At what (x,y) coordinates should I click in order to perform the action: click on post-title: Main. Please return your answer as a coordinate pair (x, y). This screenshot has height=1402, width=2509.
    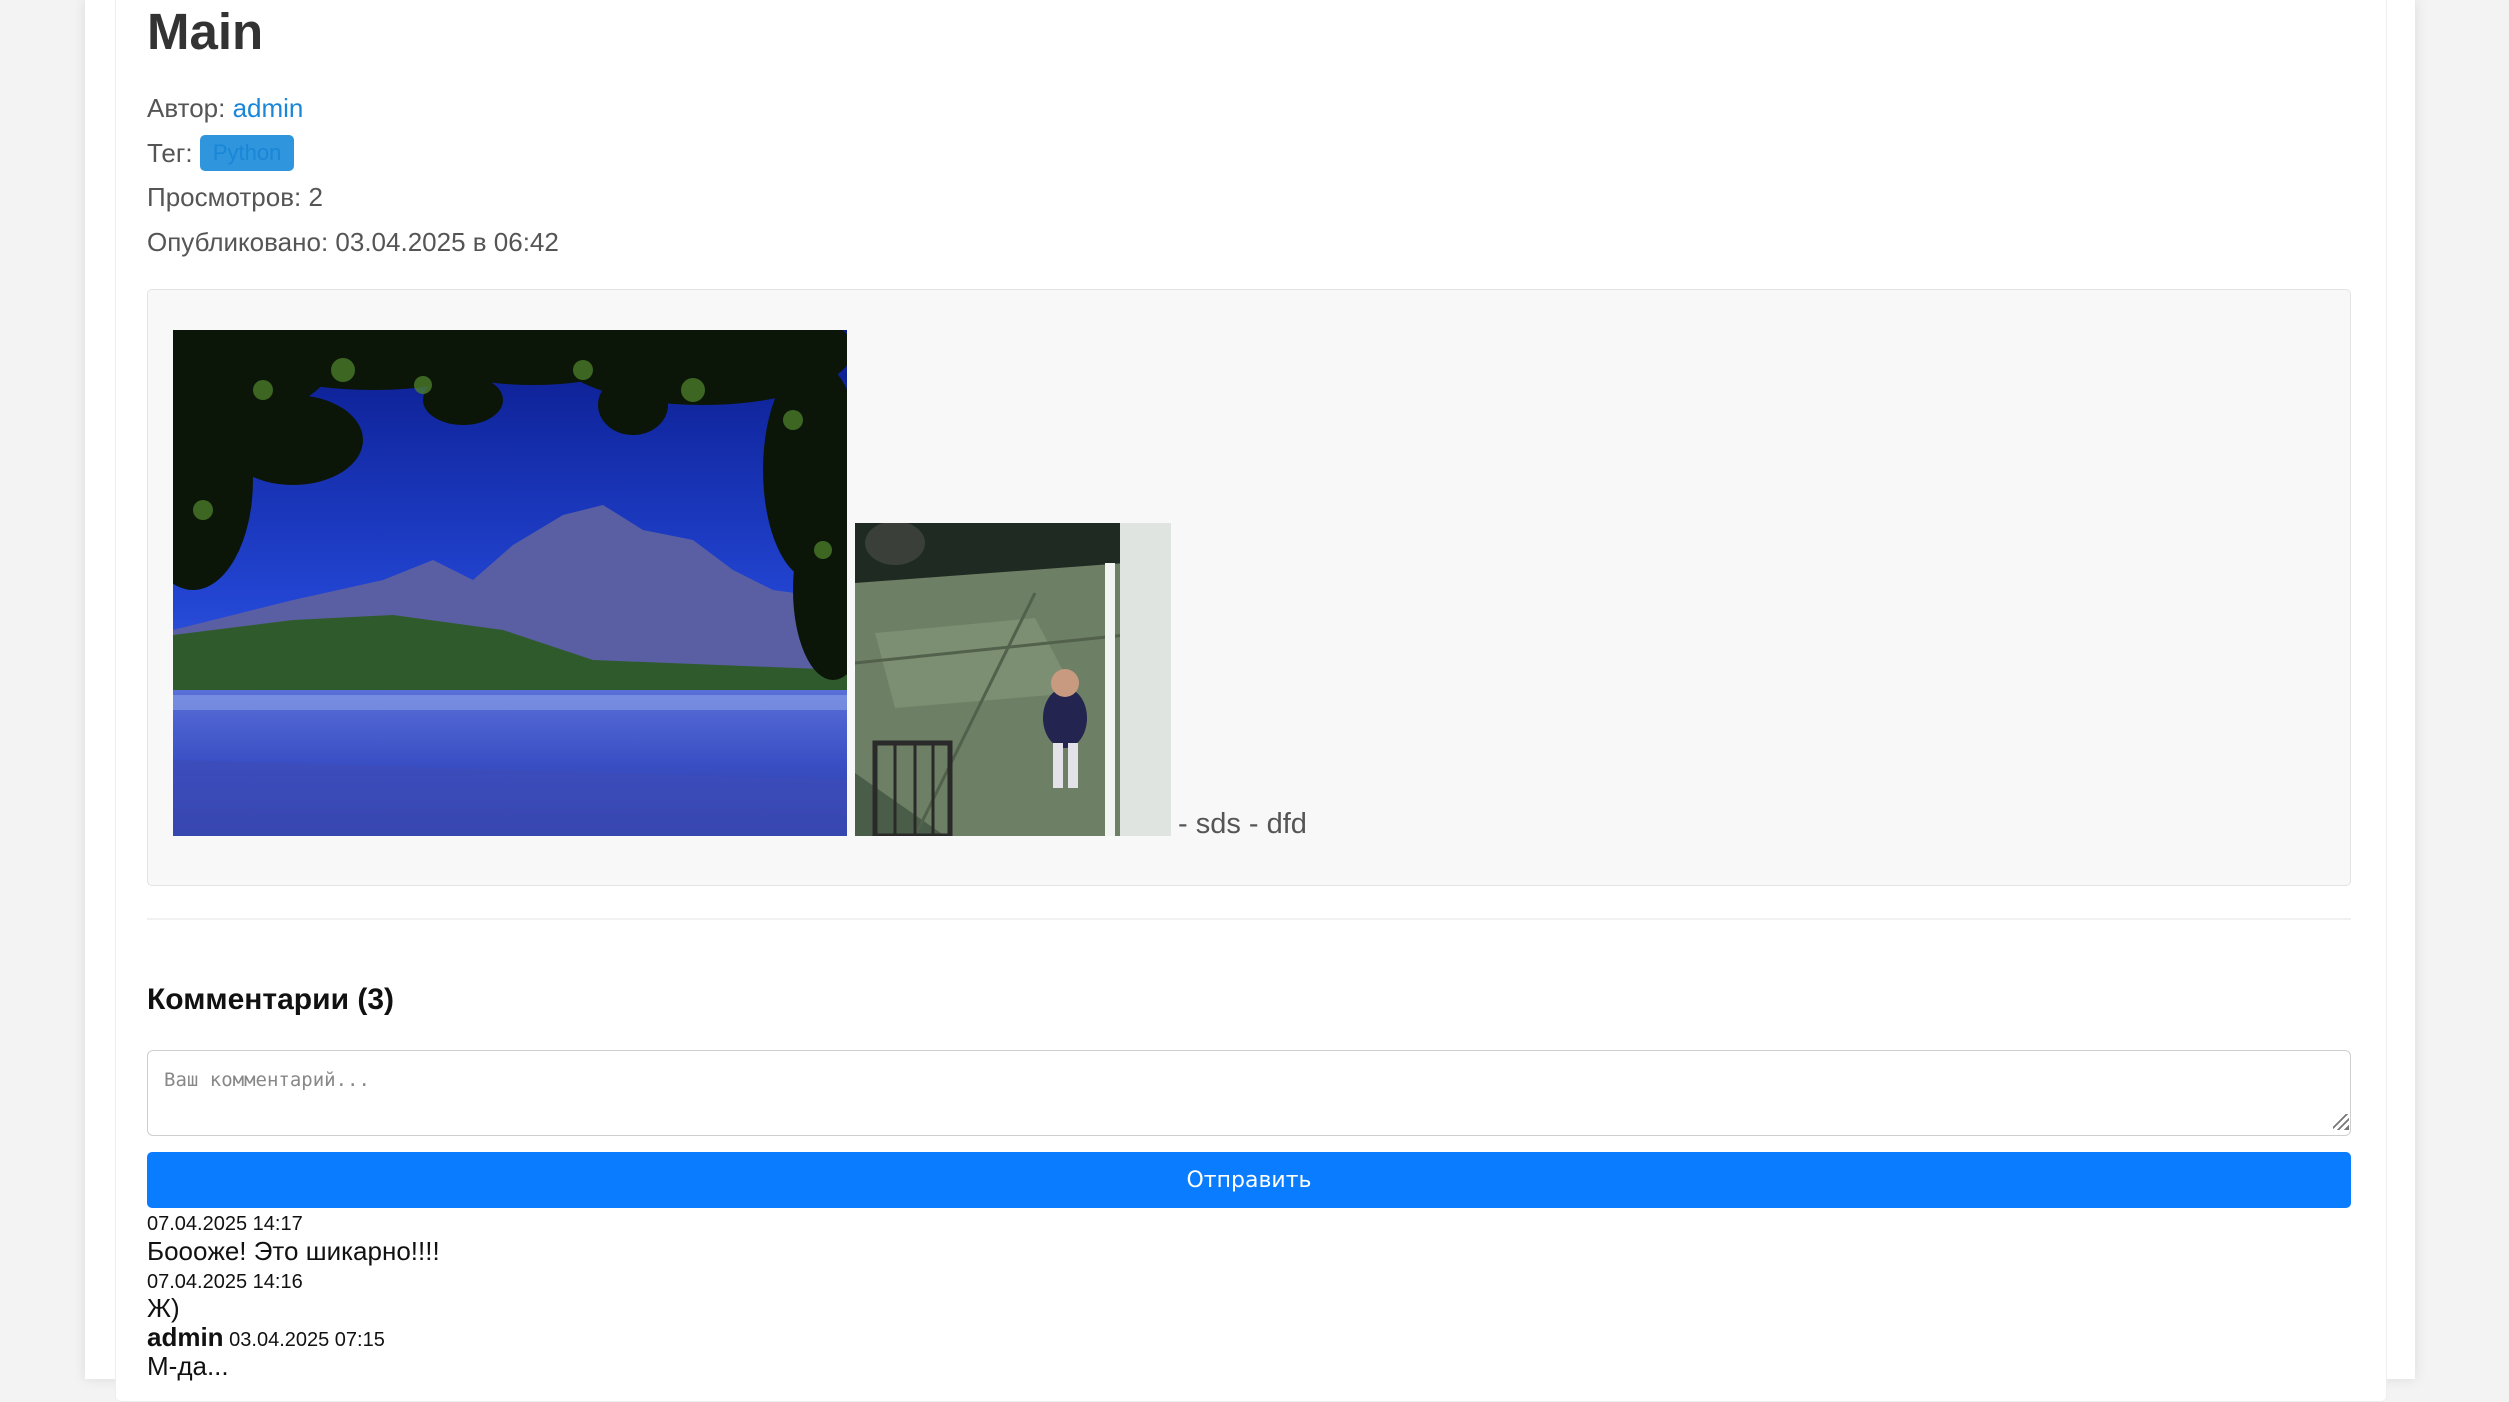
    Looking at the image, I should click on (205, 31).